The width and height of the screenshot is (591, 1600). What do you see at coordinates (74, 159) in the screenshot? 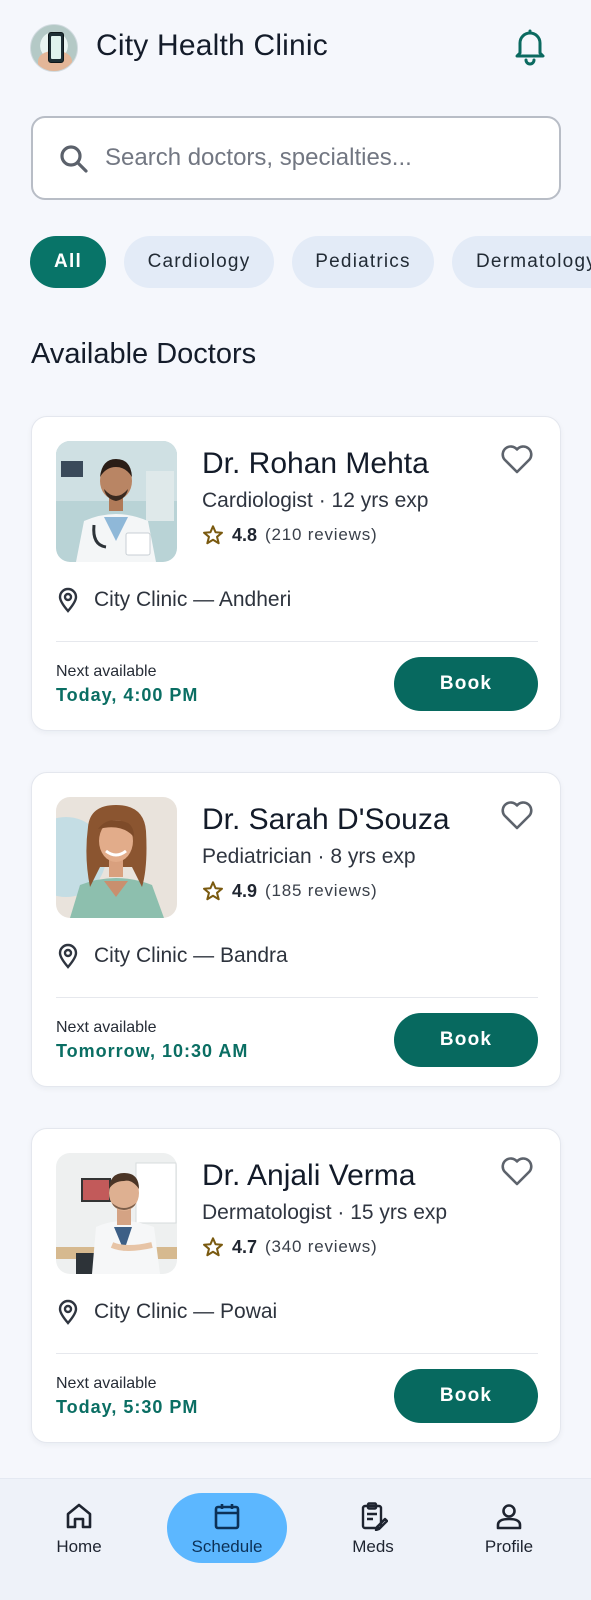
I see `search-icon` at bounding box center [74, 159].